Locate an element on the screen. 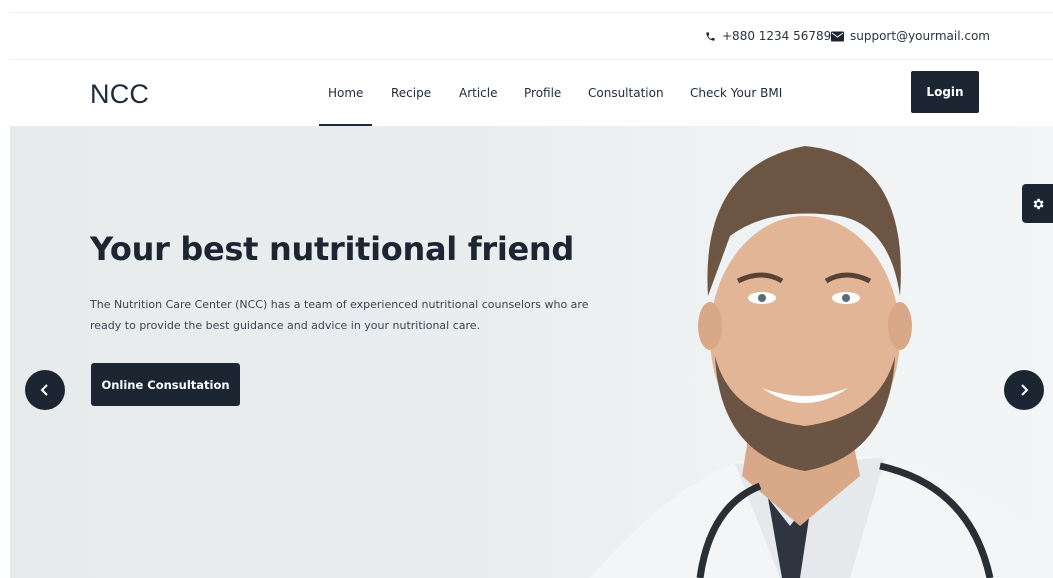 The image size is (1053, 578). chevron-right-icon is located at coordinates (1025, 390).